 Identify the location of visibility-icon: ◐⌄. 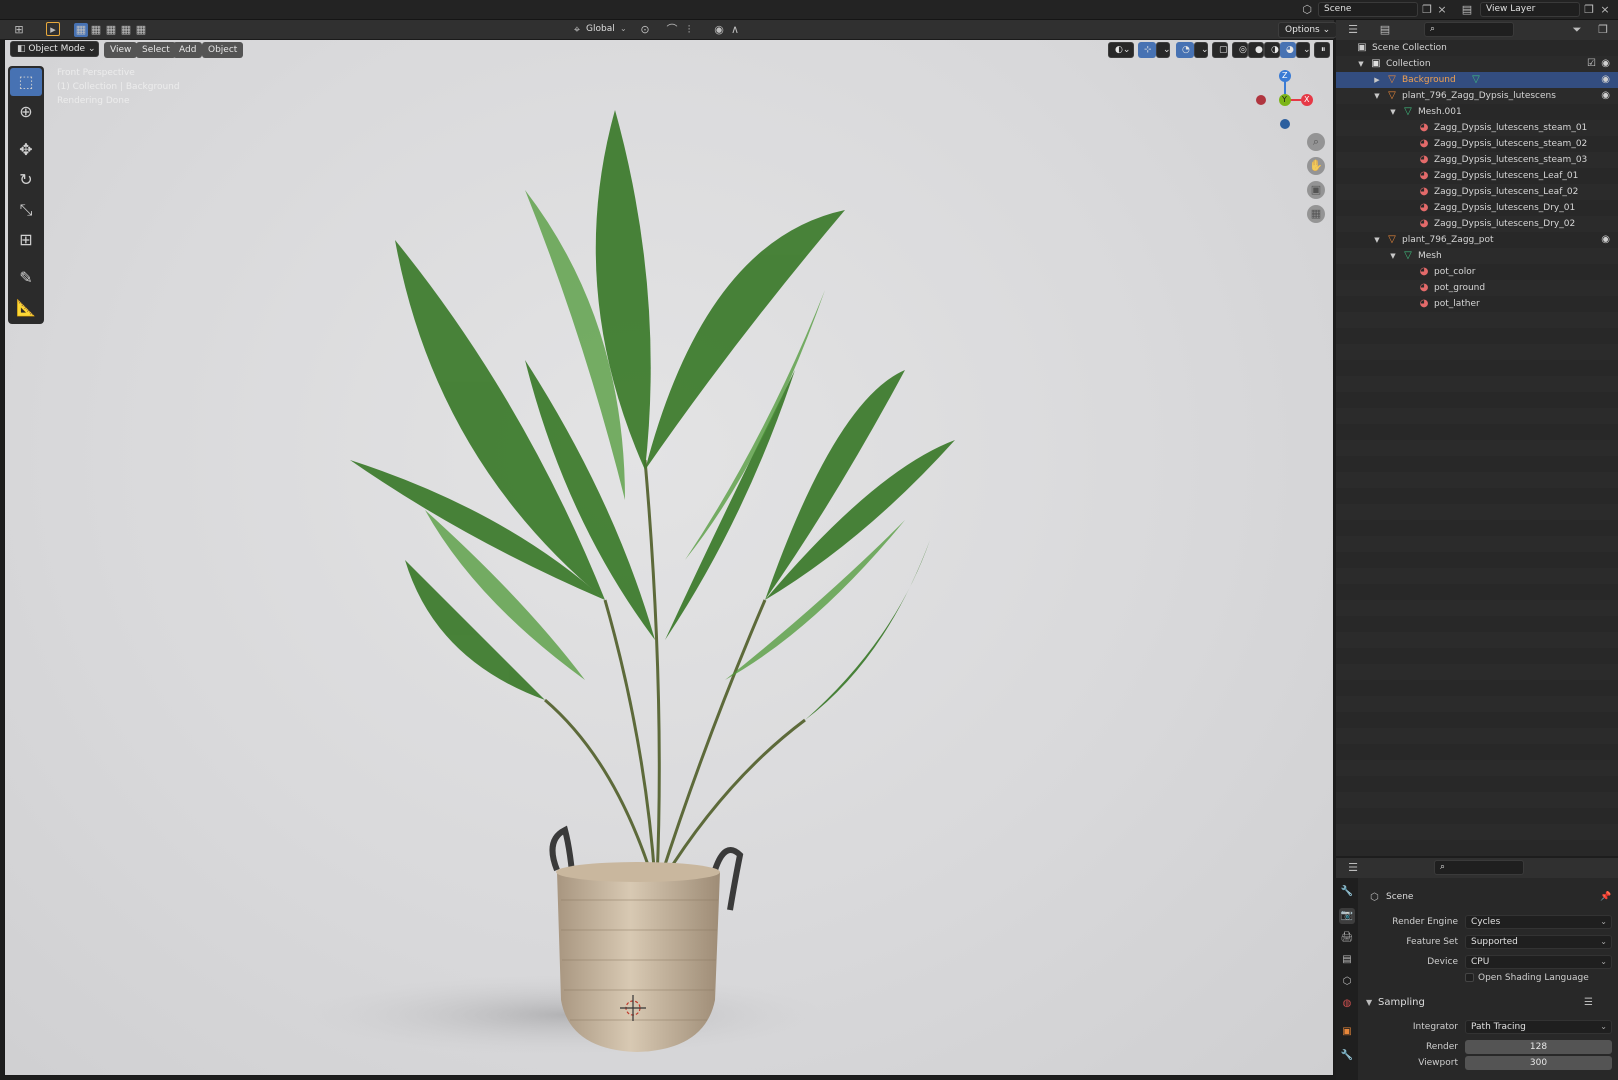
(1121, 50).